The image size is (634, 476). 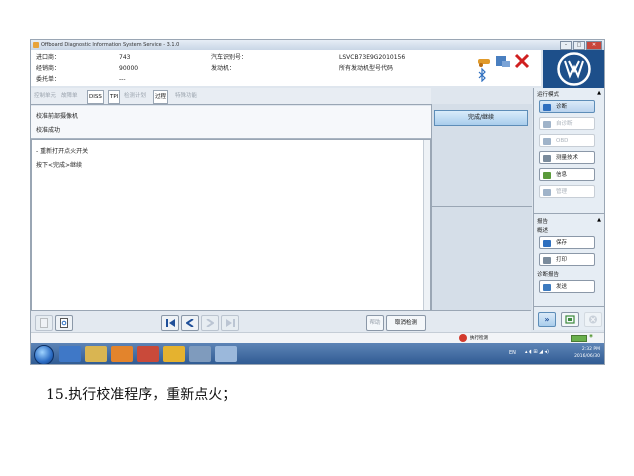 I want to click on send-report-button: 发送, so click(x=567, y=286).